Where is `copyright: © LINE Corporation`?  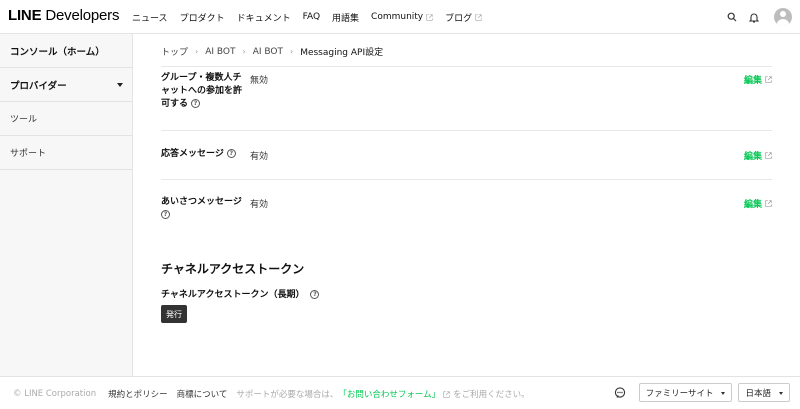
copyright: © LINE Corporation is located at coordinates (55, 394).